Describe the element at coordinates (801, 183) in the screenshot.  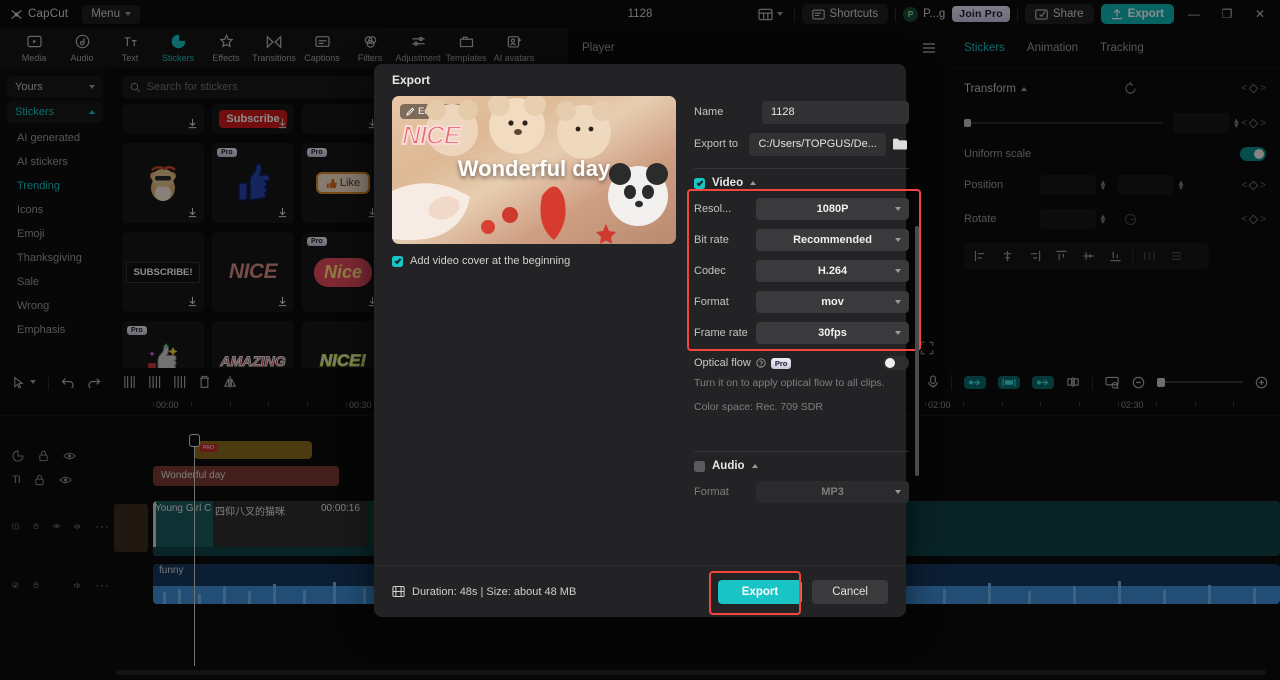
I see `video-section-header: Video` at that location.